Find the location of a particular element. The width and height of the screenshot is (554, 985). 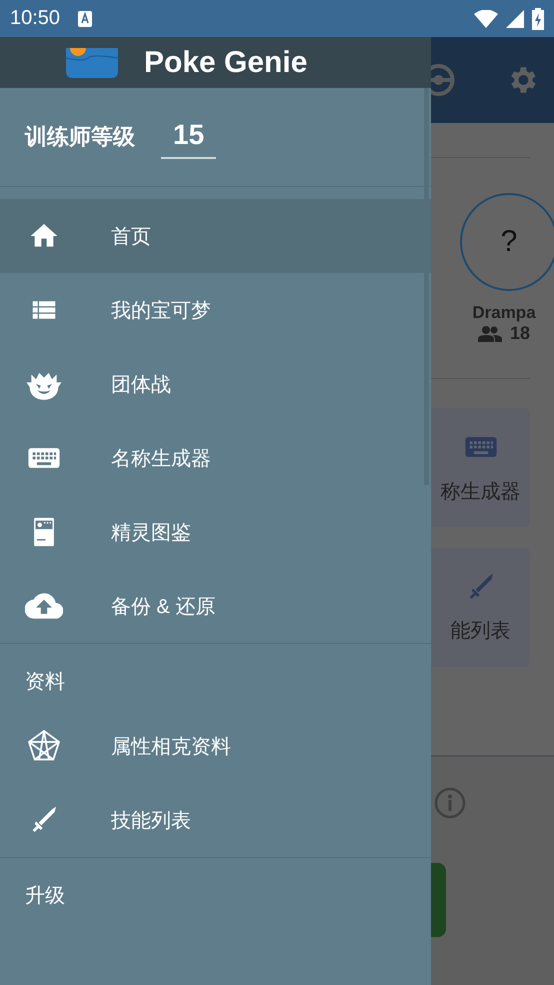

drawer-item: 我的宝可梦 is located at coordinates (215, 310).